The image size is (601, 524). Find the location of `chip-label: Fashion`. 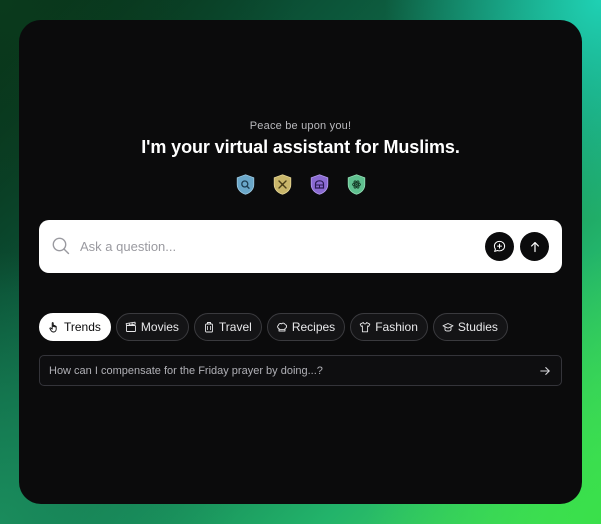

chip-label: Fashion is located at coordinates (396, 327).